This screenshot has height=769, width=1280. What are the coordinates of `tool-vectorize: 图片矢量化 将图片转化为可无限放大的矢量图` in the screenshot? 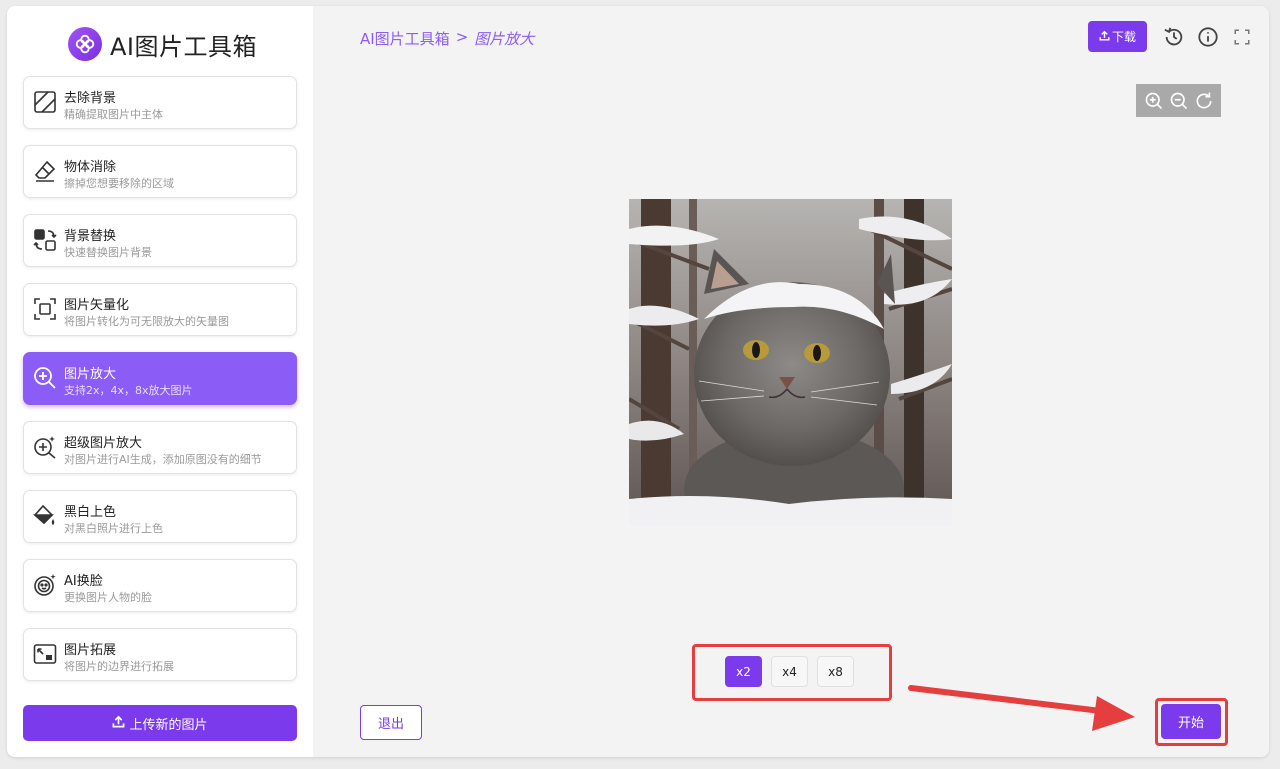 It's located at (160, 309).